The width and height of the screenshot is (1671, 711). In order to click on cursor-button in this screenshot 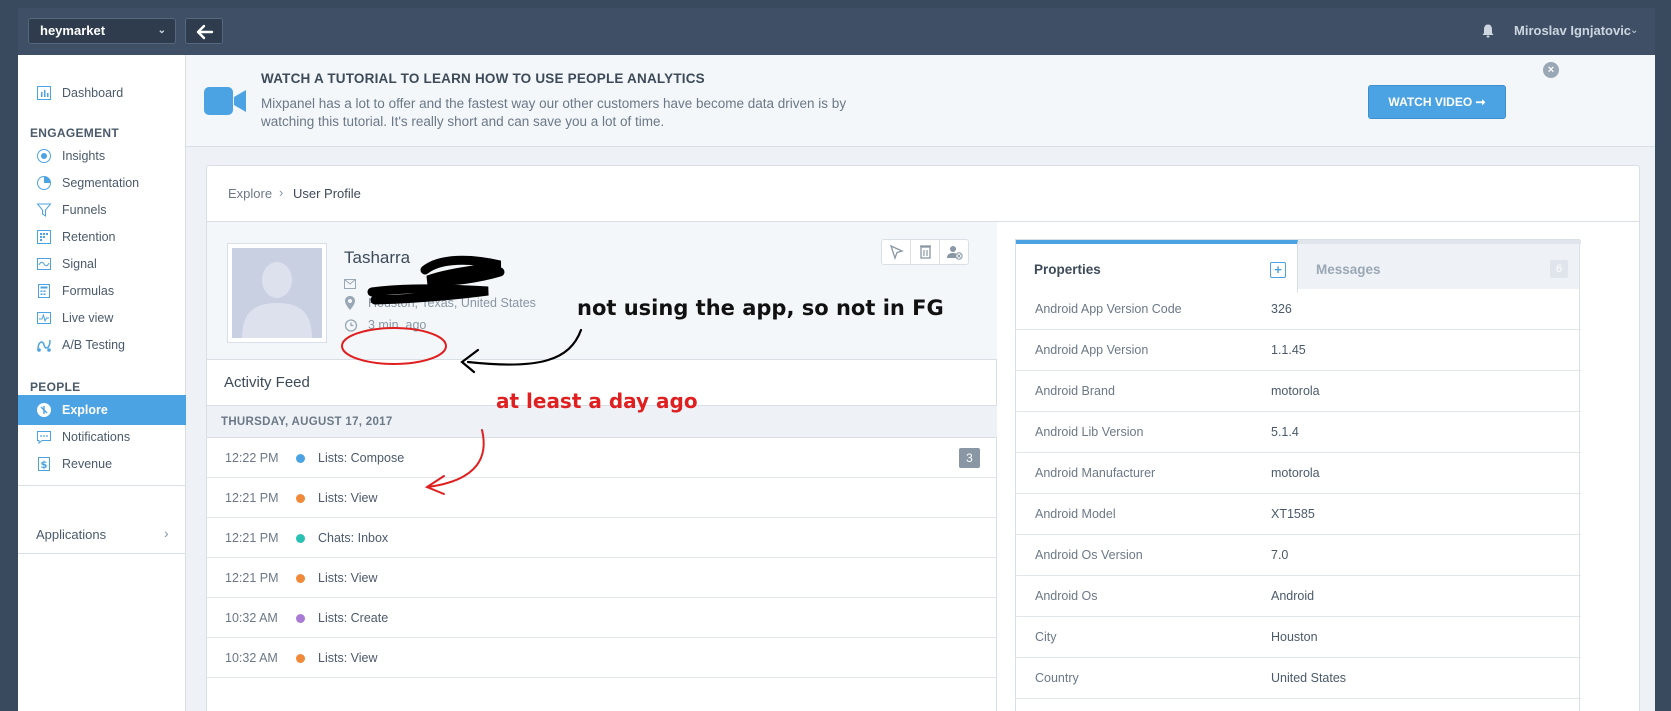, I will do `click(896, 252)`.